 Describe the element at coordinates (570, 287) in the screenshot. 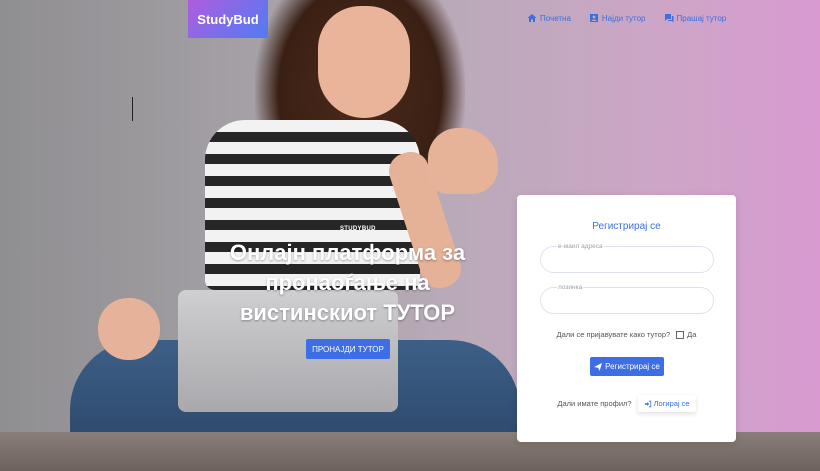

I see `password-placeholder: лозинка` at that location.